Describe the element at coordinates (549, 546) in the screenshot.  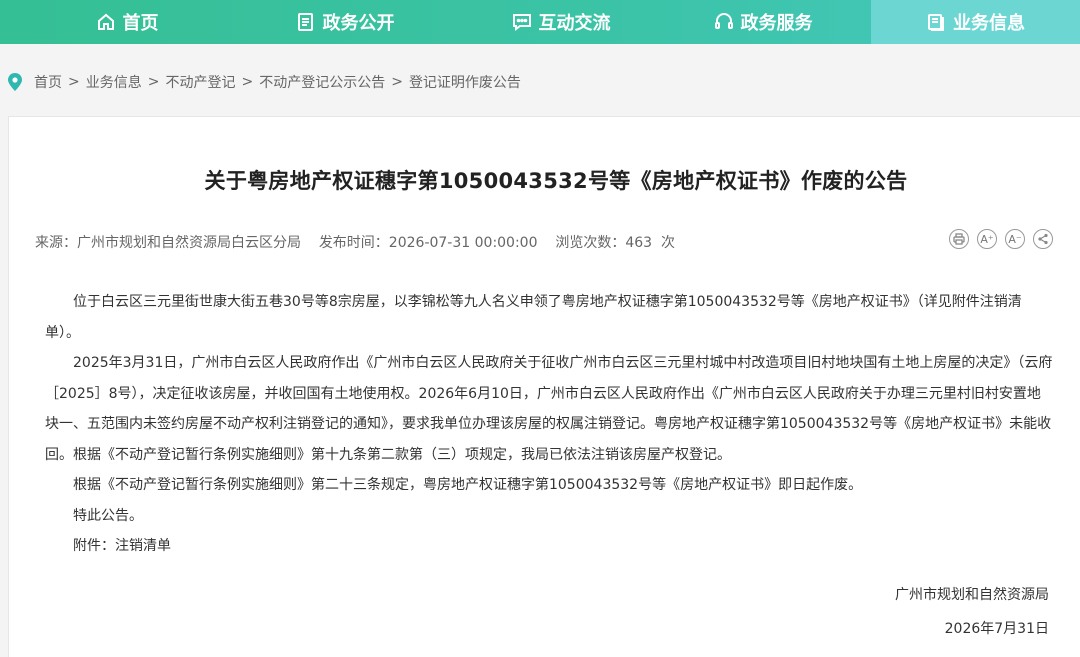
I see `attachment-link: 附件：注销清单` at that location.